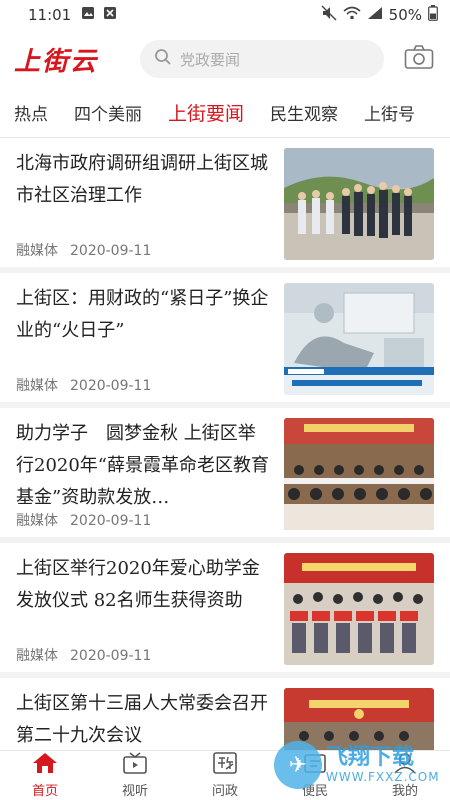 The height and width of the screenshot is (800, 450). What do you see at coordinates (142, 719) in the screenshot?
I see `article-title: 上街区第十三届人大常委会召开第二十九次会议` at bounding box center [142, 719].